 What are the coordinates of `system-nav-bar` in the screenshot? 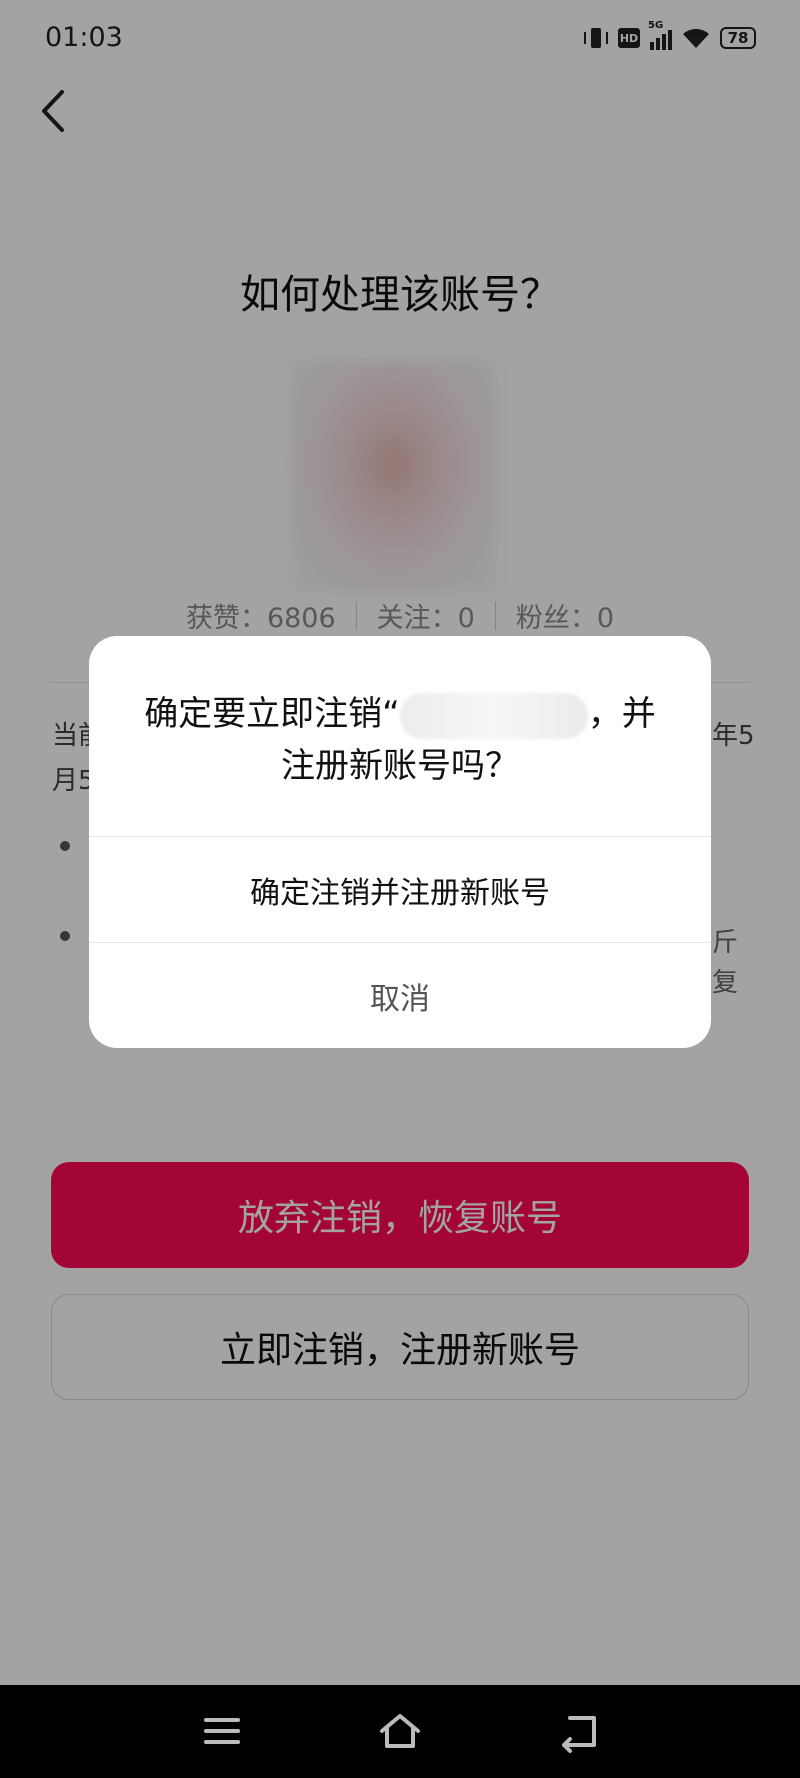 It's located at (400, 1731).